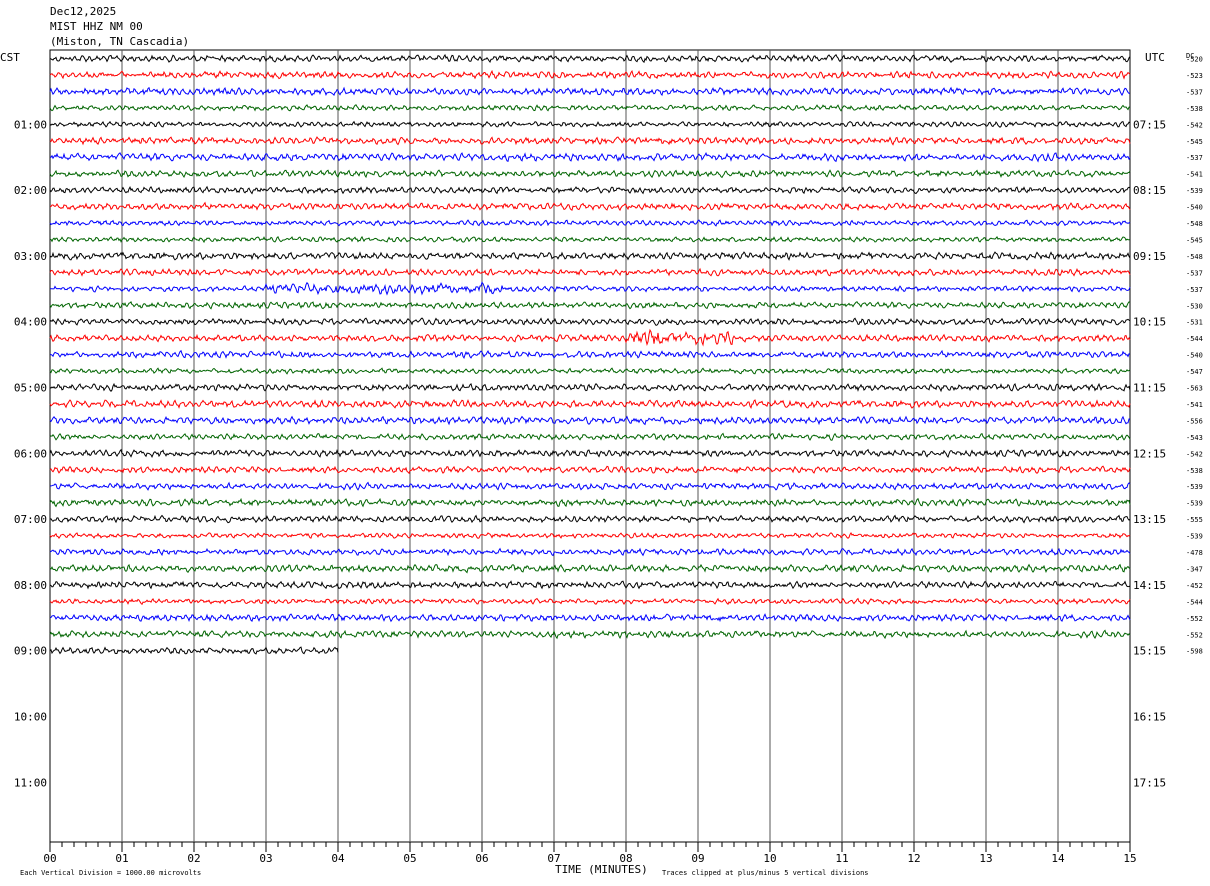  I want to click on dc-offset-label: -556, so click(1194, 421).